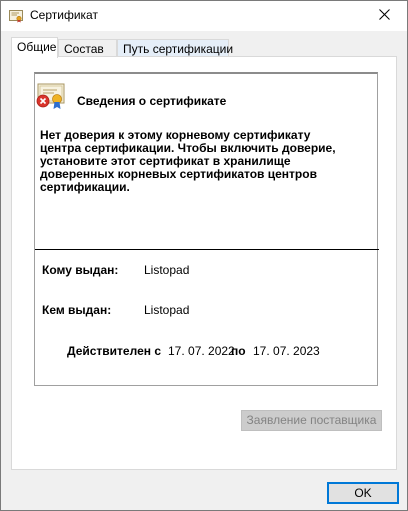 The height and width of the screenshot is (511, 408). Describe the element at coordinates (238, 351) in the screenshot. I see `valid-to-label: по` at that location.